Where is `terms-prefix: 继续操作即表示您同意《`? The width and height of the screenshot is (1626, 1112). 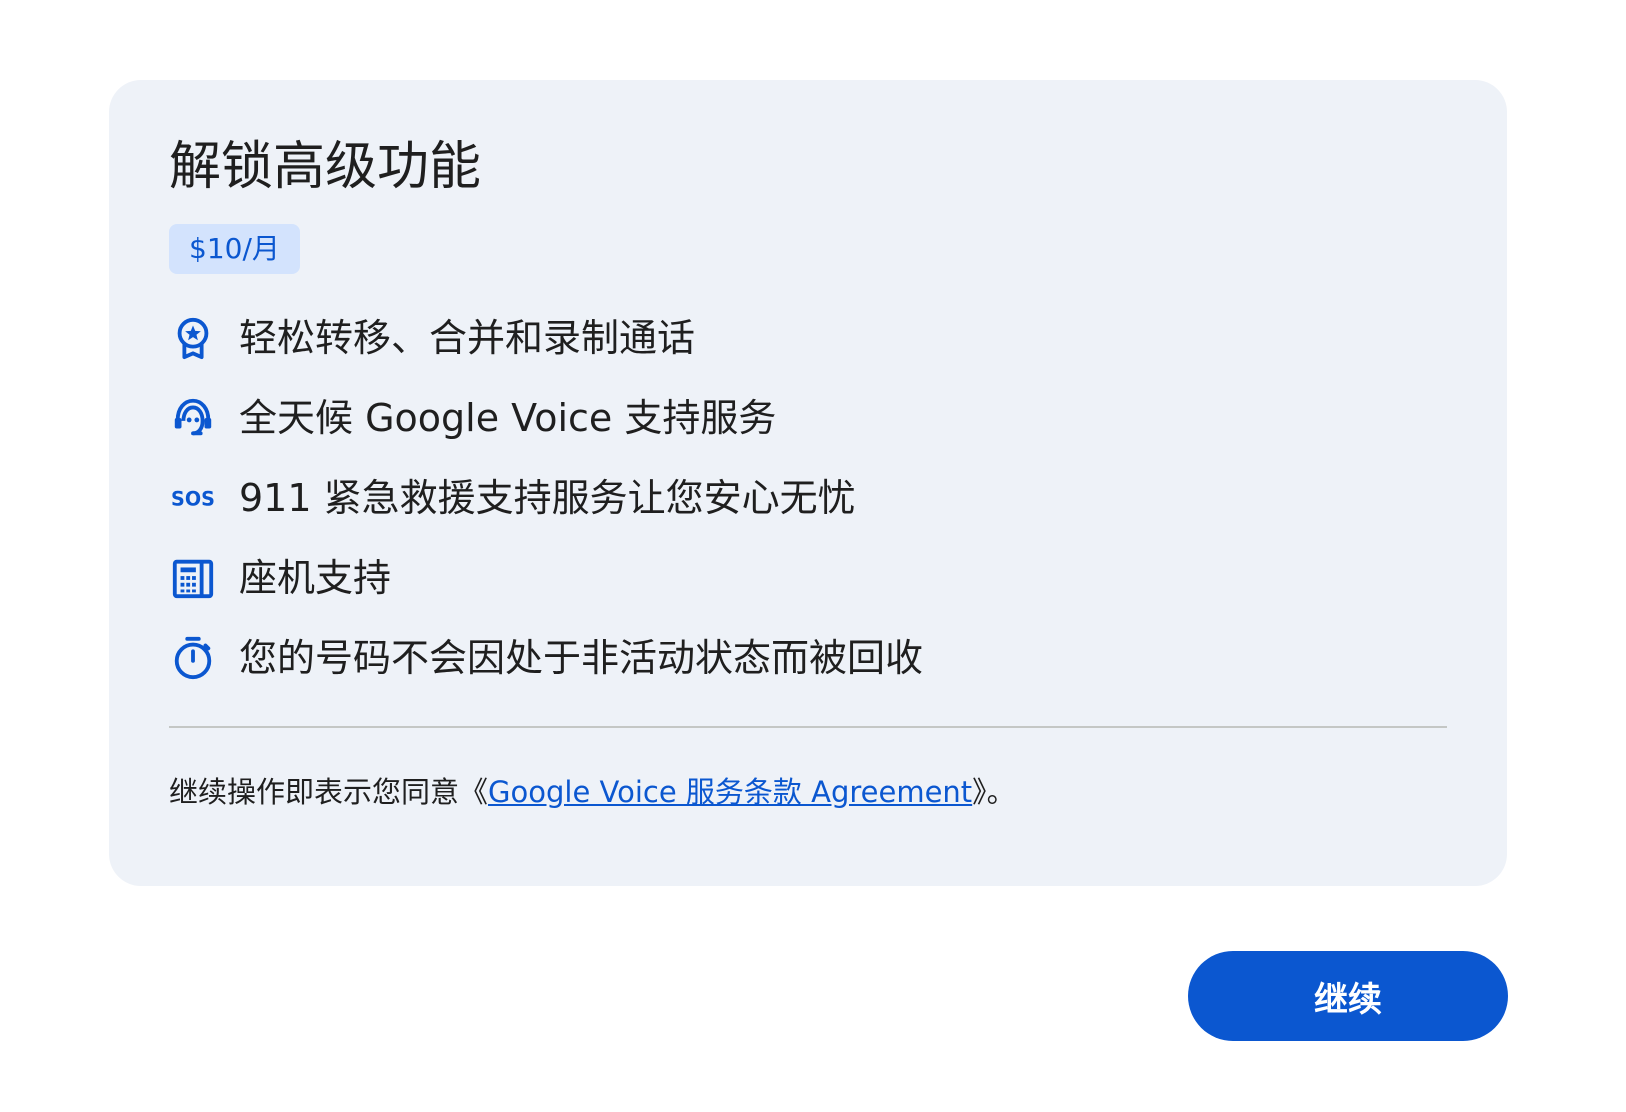 terms-prefix: 继续操作即表示您同意《 is located at coordinates (329, 792).